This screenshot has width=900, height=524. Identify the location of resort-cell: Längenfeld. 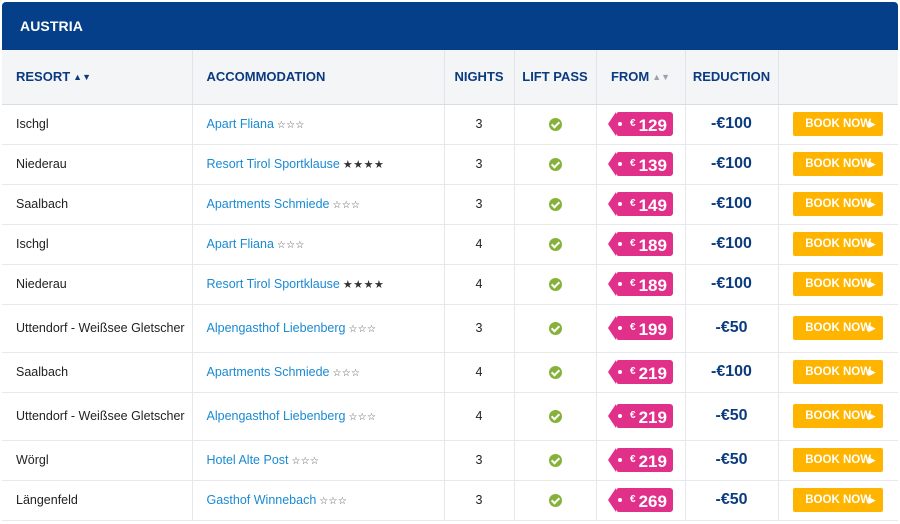
(97, 500).